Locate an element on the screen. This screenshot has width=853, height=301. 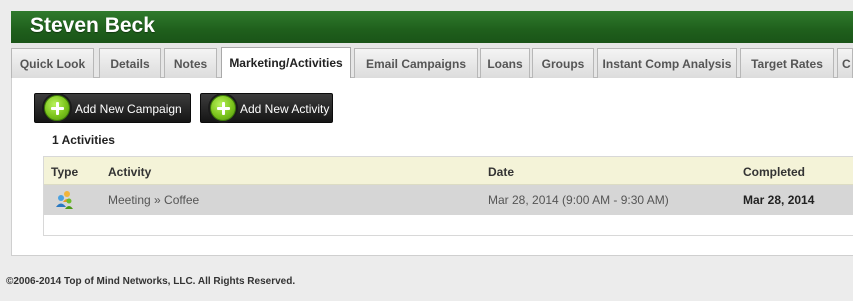
add-new-campaign-label: Add New Campaign is located at coordinates (128, 109).